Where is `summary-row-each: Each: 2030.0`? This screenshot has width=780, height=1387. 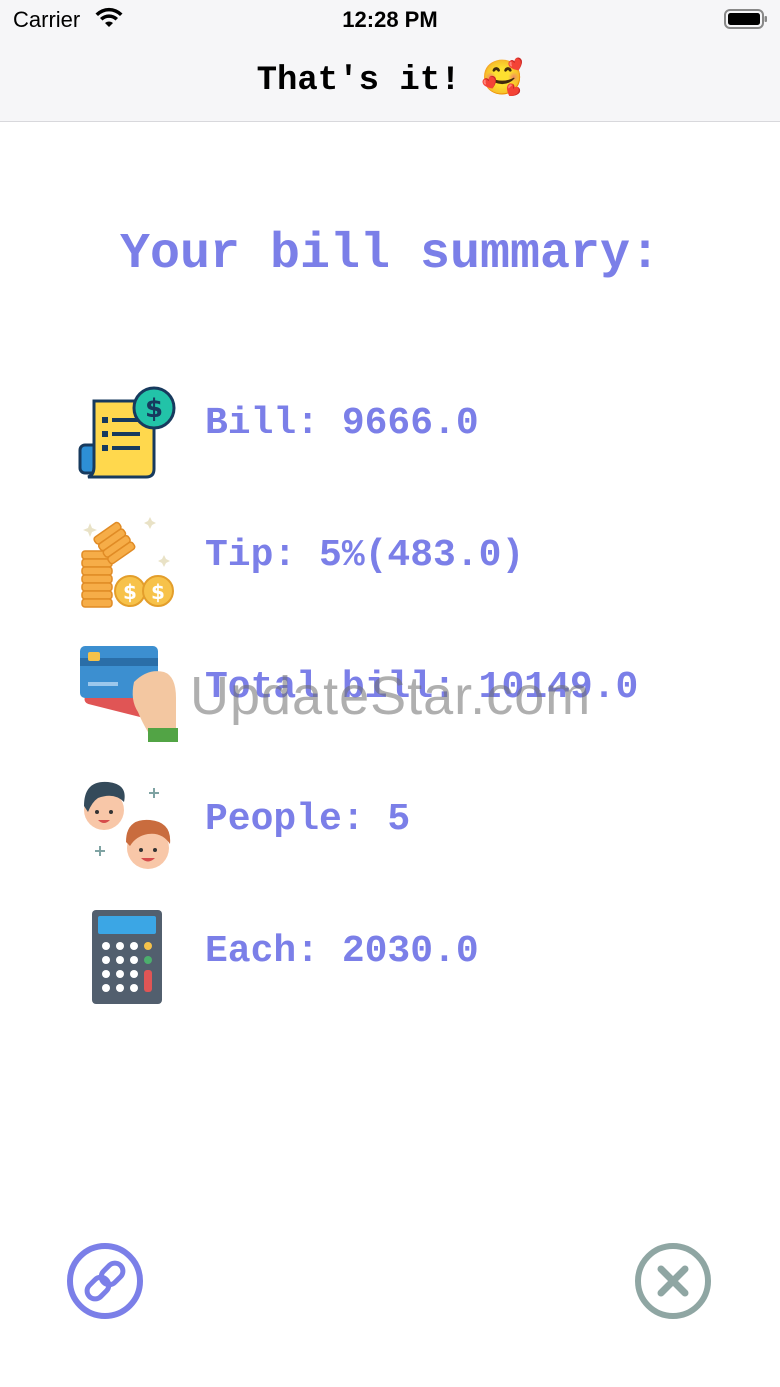
summary-row-each: Each: 2030.0 is located at coordinates (390, 961).